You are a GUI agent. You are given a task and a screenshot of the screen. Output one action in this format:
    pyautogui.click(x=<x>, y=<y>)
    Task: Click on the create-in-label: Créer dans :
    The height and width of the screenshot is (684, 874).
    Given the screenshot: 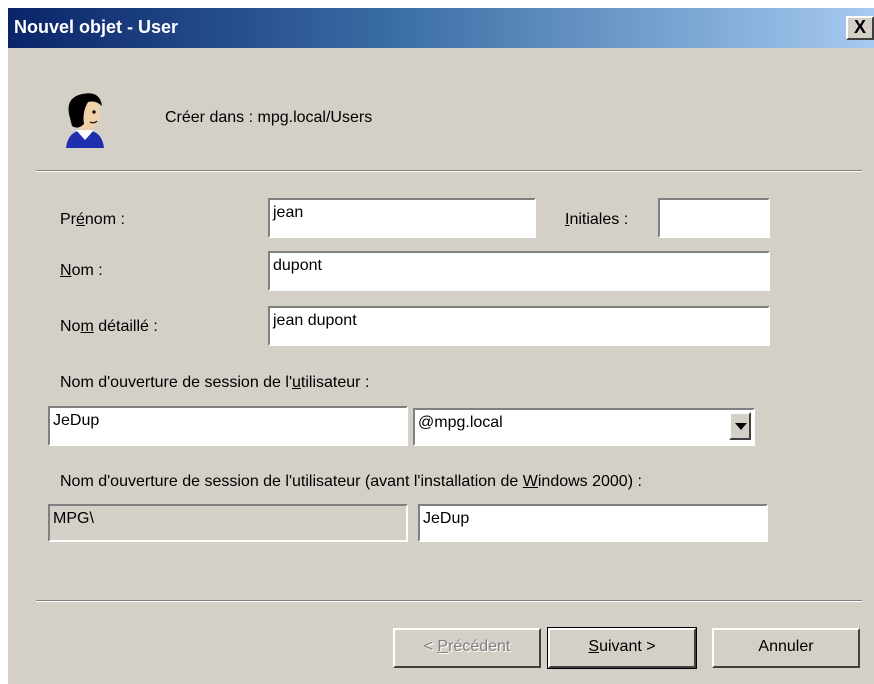 What is the action you would take?
    pyautogui.click(x=209, y=117)
    